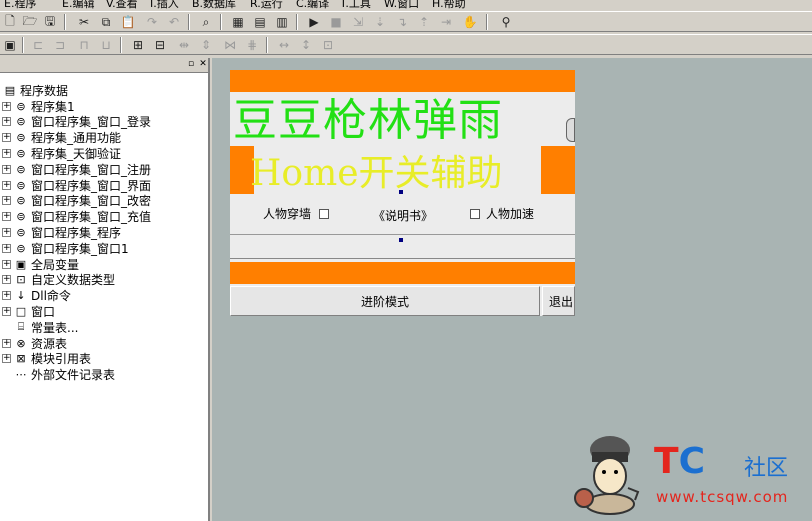 The height and width of the screenshot is (521, 812). Describe the element at coordinates (475, 213) in the screenshot. I see `speed-box` at that location.